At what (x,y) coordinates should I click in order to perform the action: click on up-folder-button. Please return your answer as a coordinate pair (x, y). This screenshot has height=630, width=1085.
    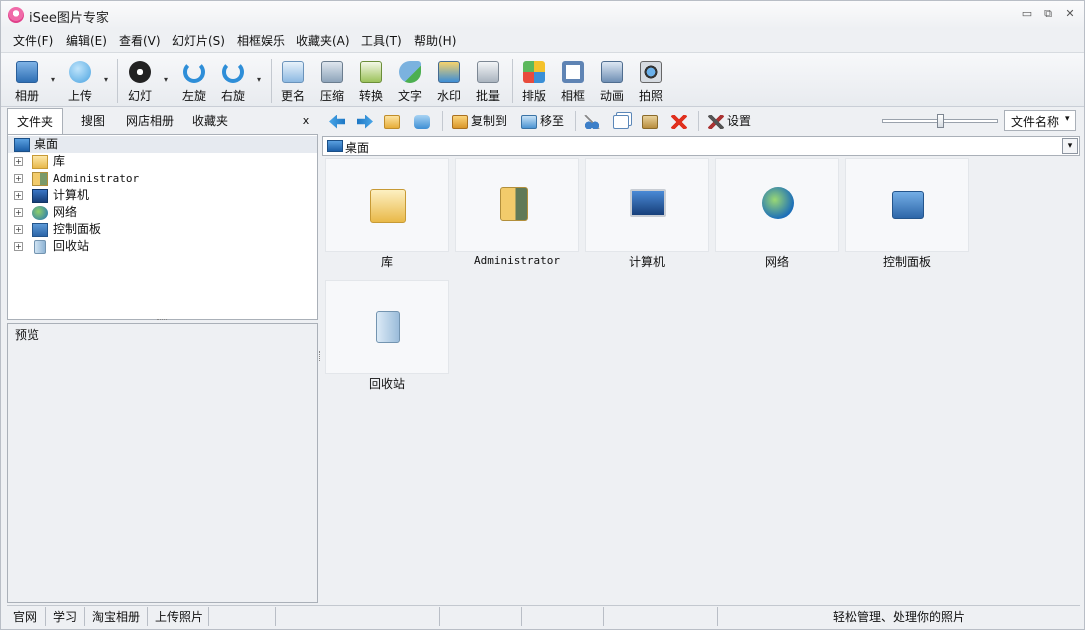
    Looking at the image, I should click on (393, 121).